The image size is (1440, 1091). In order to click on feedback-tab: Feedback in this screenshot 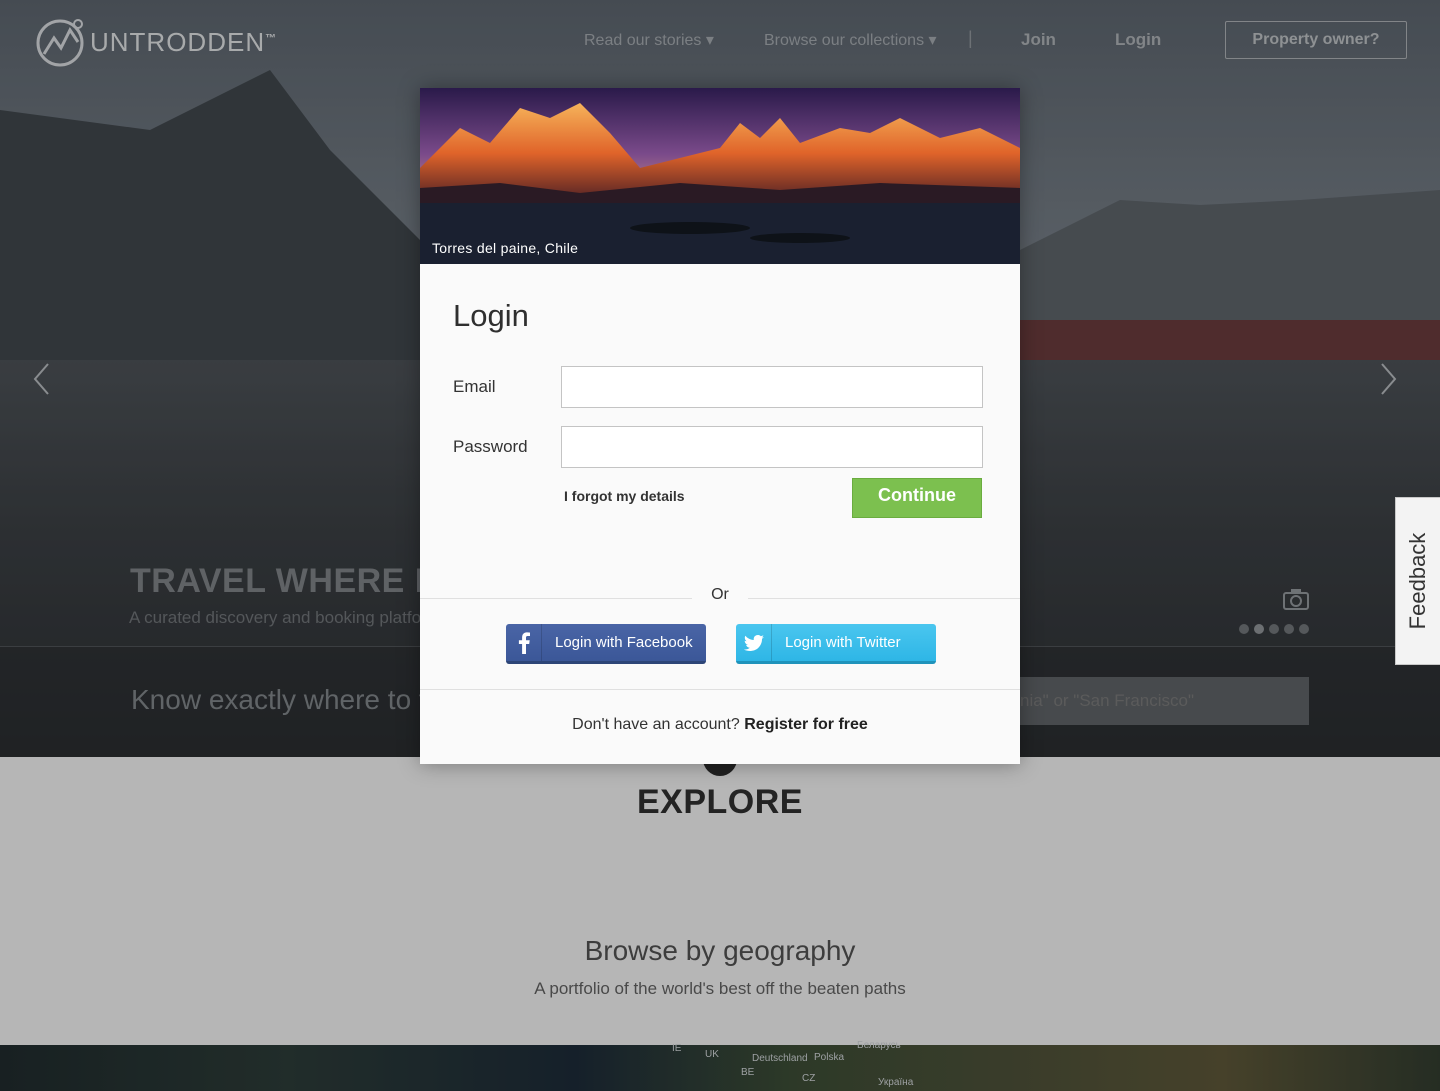, I will do `click(1417, 581)`.